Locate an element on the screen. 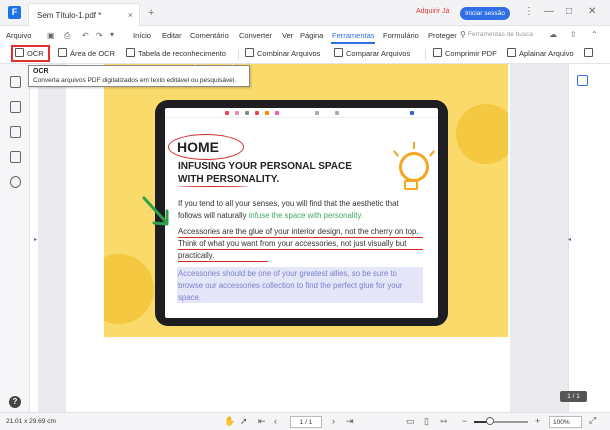 The width and height of the screenshot is (610, 430). table-icon is located at coordinates (130, 52).